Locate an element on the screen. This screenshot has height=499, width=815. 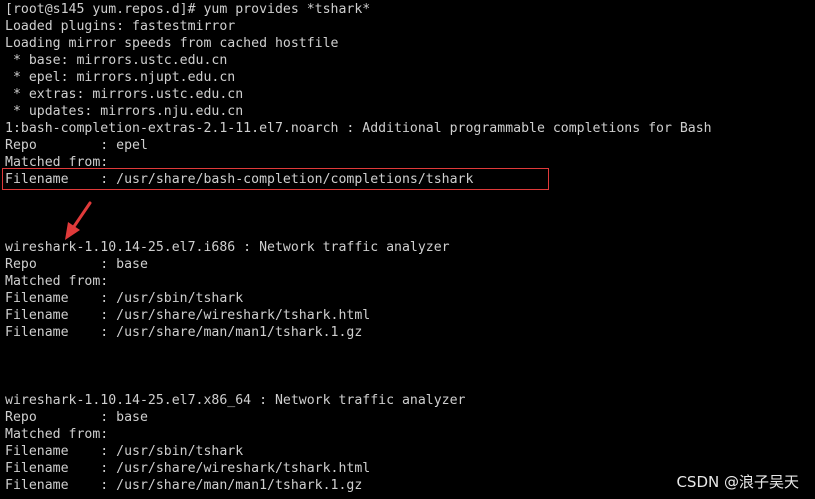
terminal-line: Repo : epel is located at coordinates (76, 145).